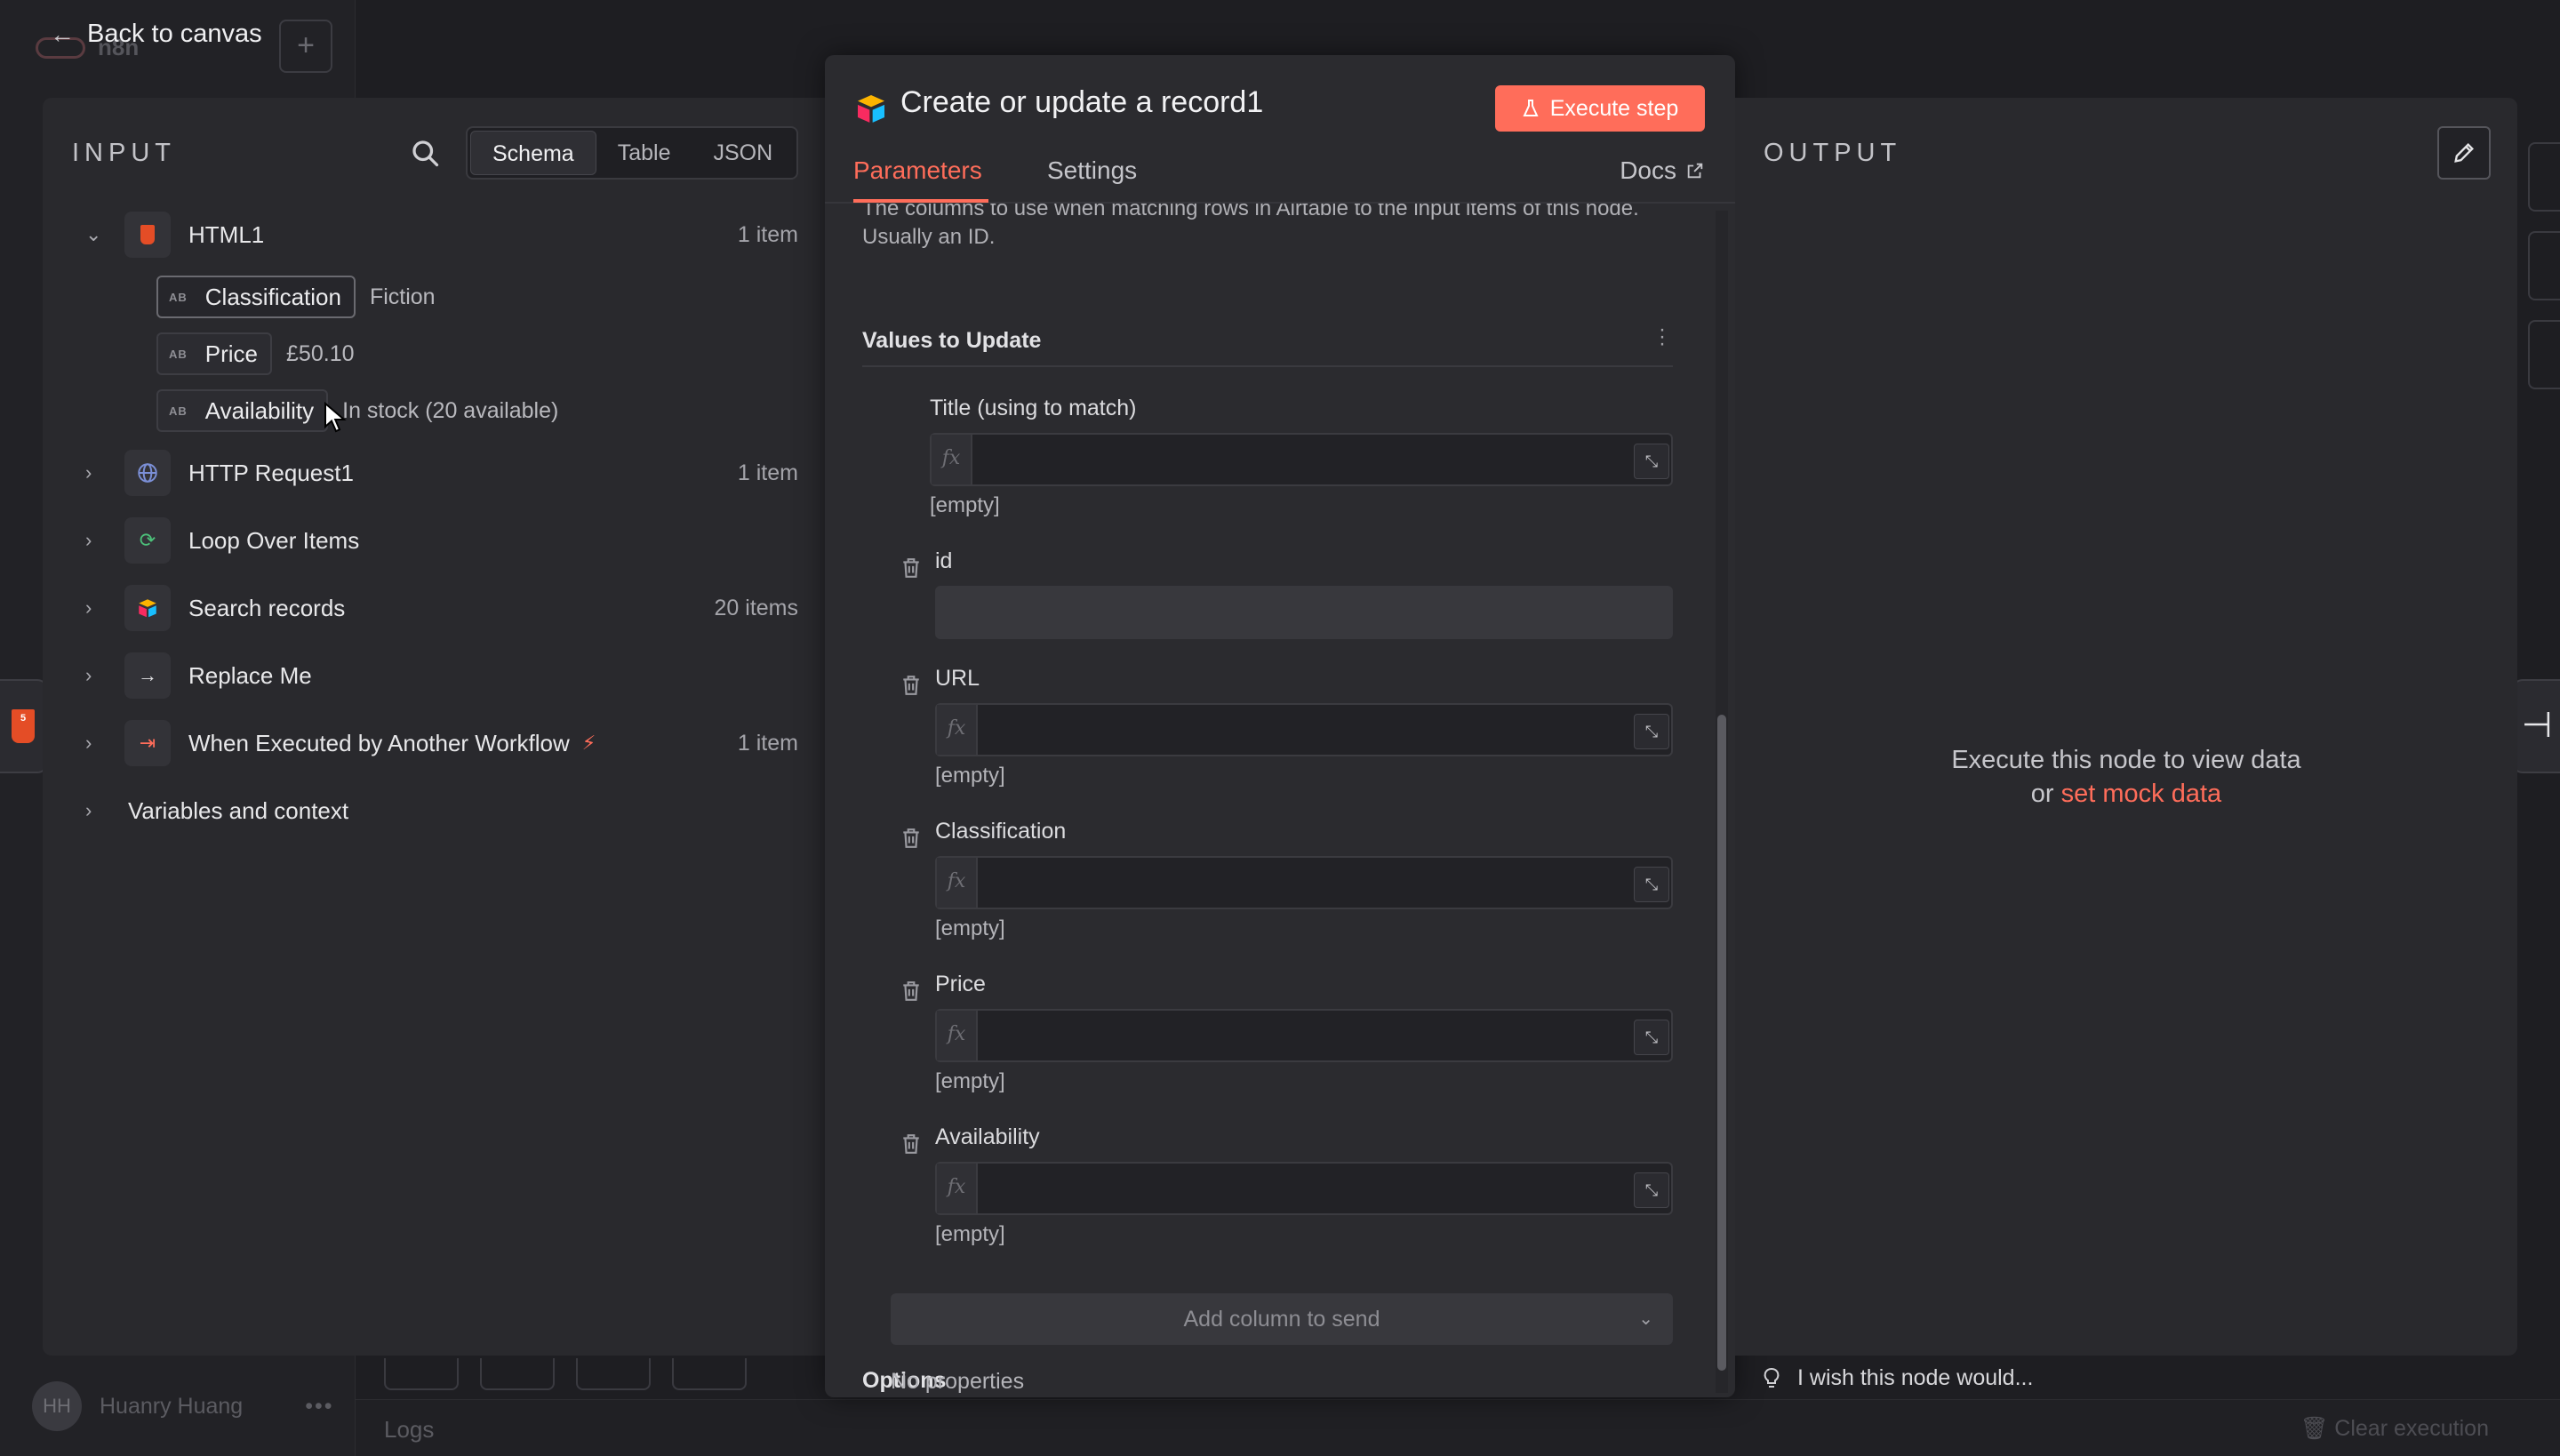 Image resolution: width=2560 pixels, height=1456 pixels. Describe the element at coordinates (1721, 1043) in the screenshot. I see `scrollbar-thumb` at that location.